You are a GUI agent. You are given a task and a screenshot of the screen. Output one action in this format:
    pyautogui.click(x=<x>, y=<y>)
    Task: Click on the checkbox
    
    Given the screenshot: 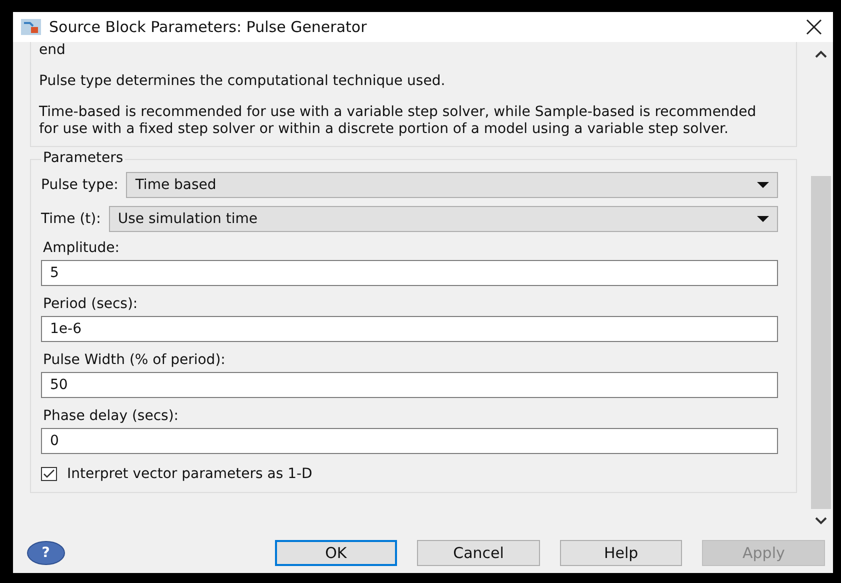 What is the action you would take?
    pyautogui.click(x=49, y=474)
    